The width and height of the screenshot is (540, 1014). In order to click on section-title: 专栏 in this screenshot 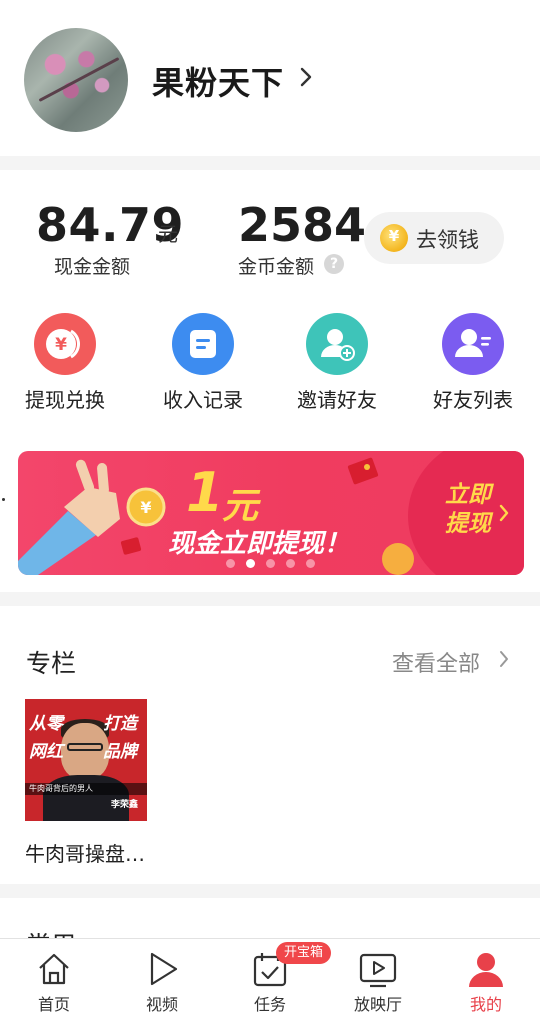, I will do `click(51, 663)`.